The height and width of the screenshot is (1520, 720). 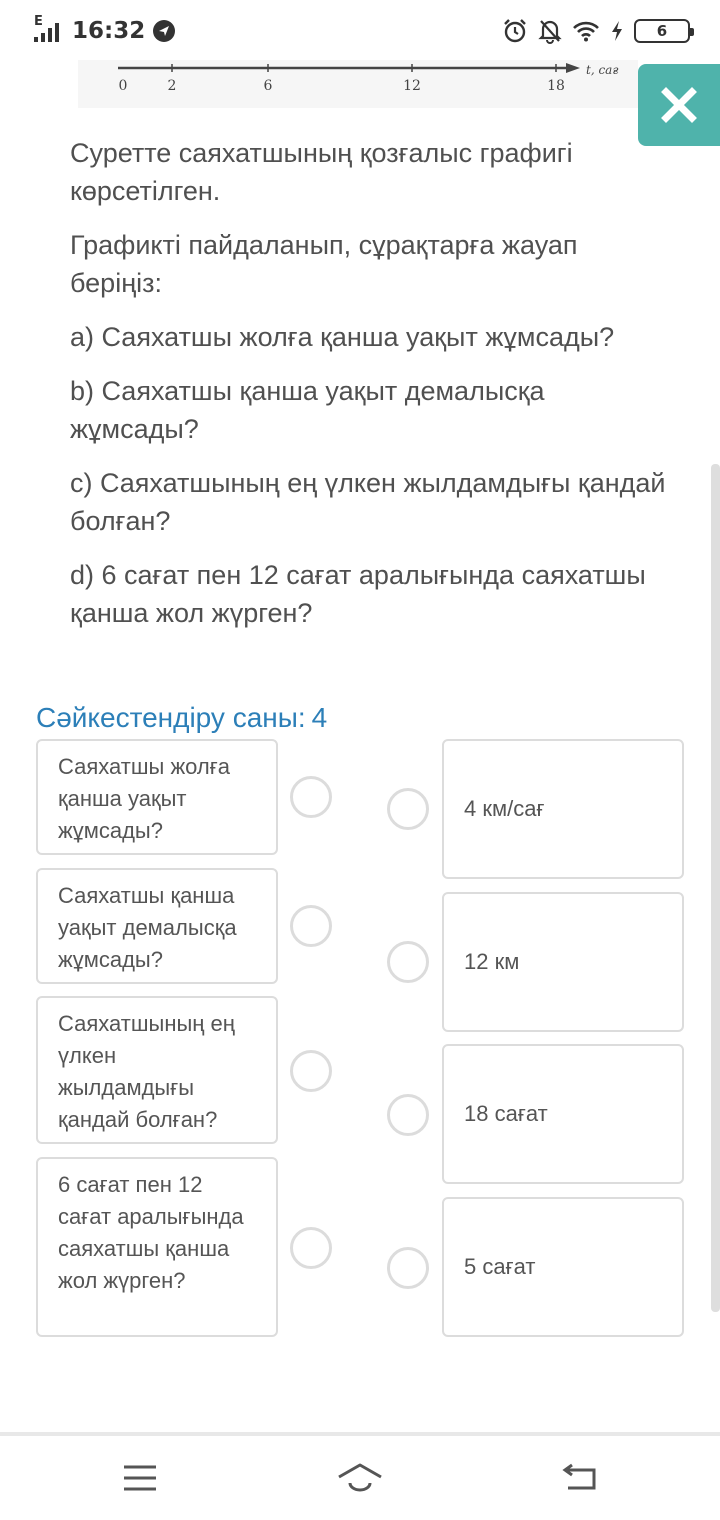 What do you see at coordinates (319, 717) in the screenshot?
I see `match-count-value: 4` at bounding box center [319, 717].